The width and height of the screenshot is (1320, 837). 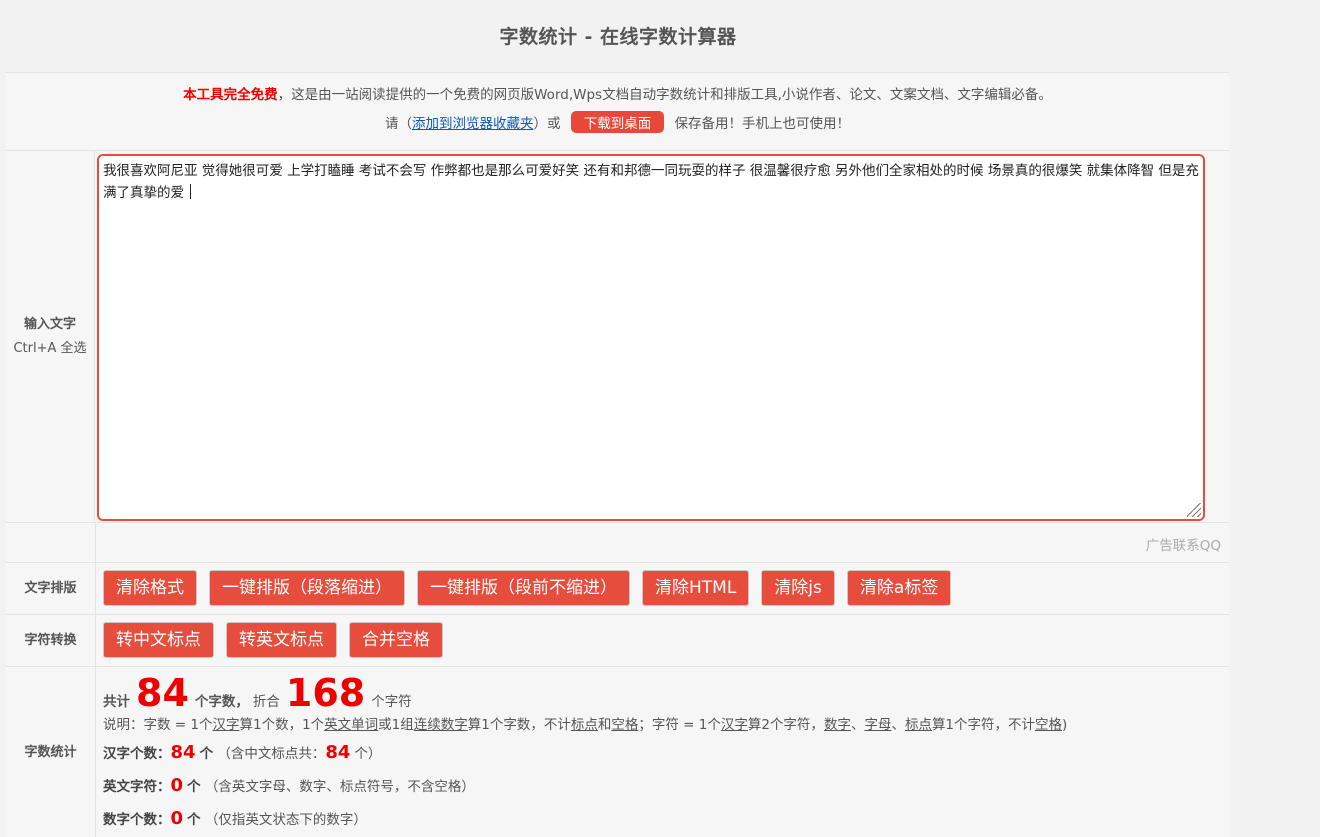 I want to click on input-label-hint: Ctrl+A 全选, so click(x=50, y=348).